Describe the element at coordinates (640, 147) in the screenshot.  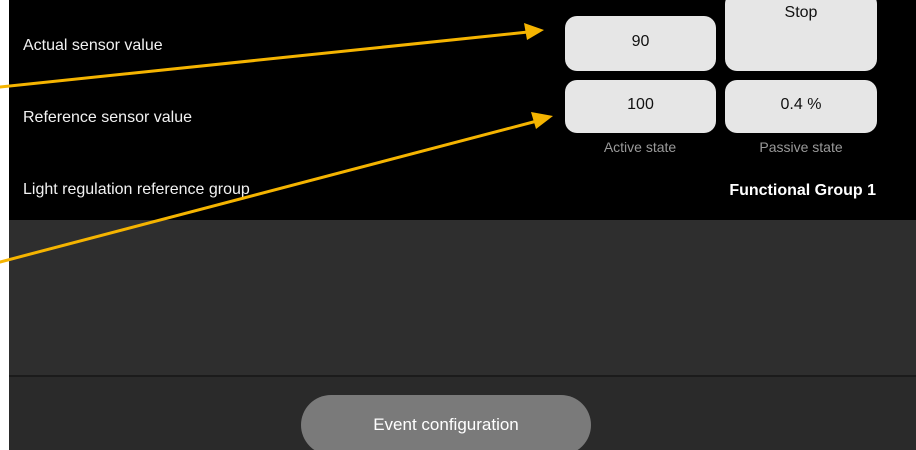
I see `active-state-caption: Active state` at that location.